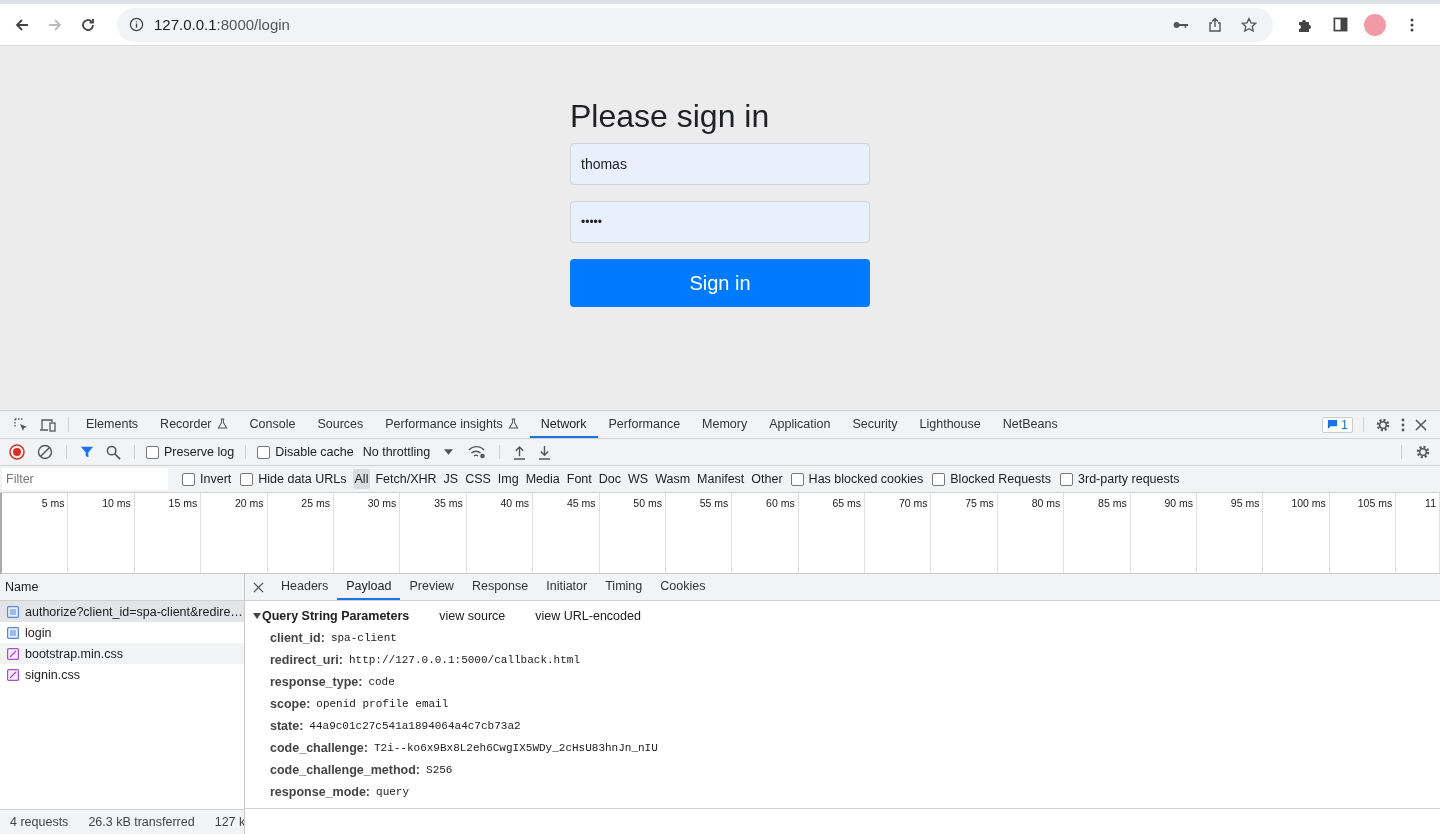  What do you see at coordinates (472, 616) in the screenshot?
I see `view-toggle-link: view source` at bounding box center [472, 616].